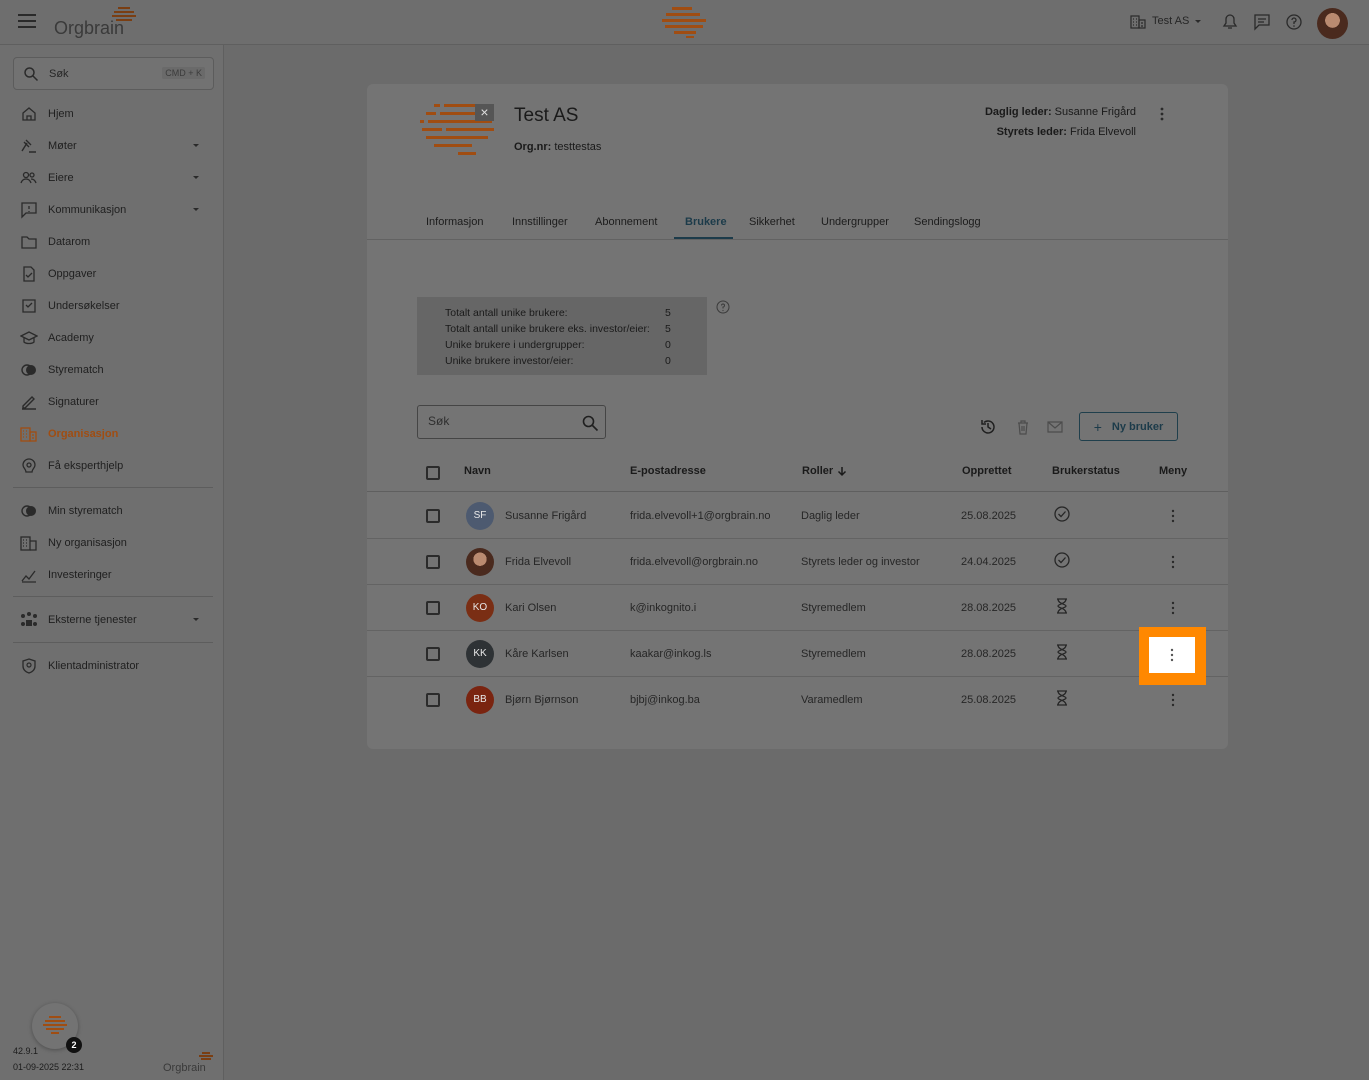 This screenshot has width=1369, height=1080. Describe the element at coordinates (113, 543) in the screenshot. I see `sidebar-item-ny-organisasjon: Ny organisasjon` at that location.